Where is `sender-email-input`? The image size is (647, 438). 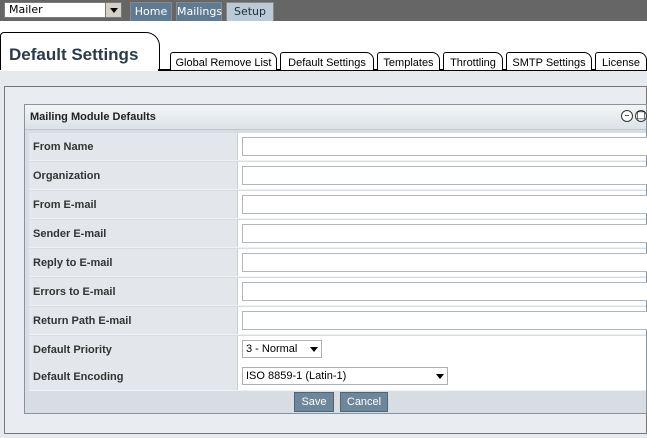 sender-email-input is located at coordinates (444, 233).